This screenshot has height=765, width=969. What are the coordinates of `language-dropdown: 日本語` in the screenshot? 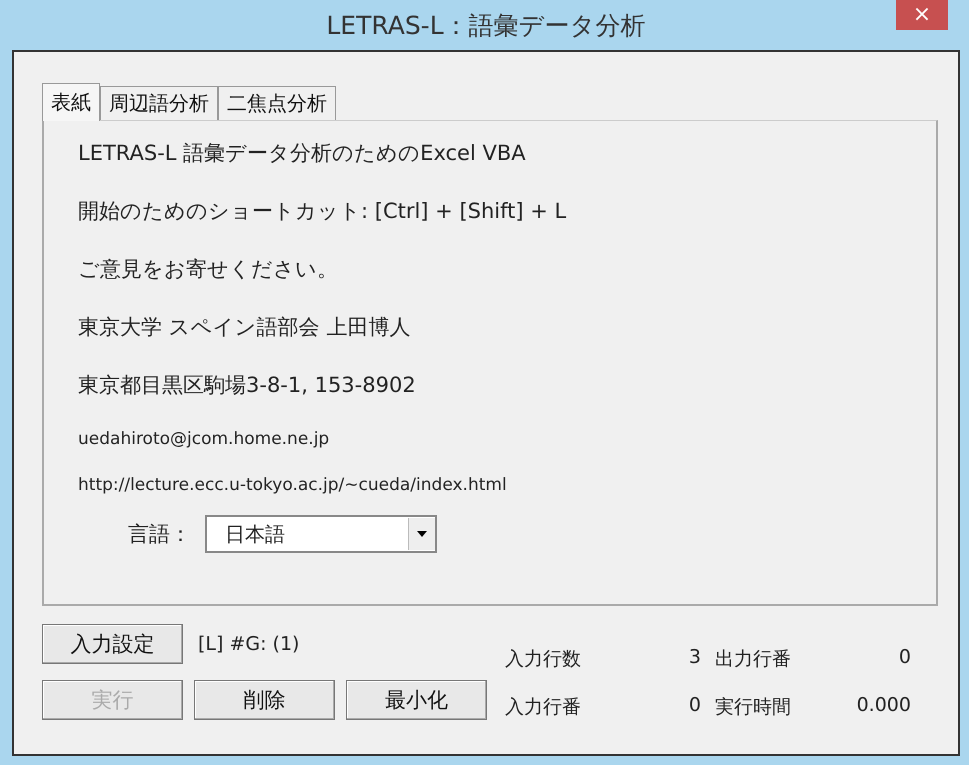 It's located at (321, 534).